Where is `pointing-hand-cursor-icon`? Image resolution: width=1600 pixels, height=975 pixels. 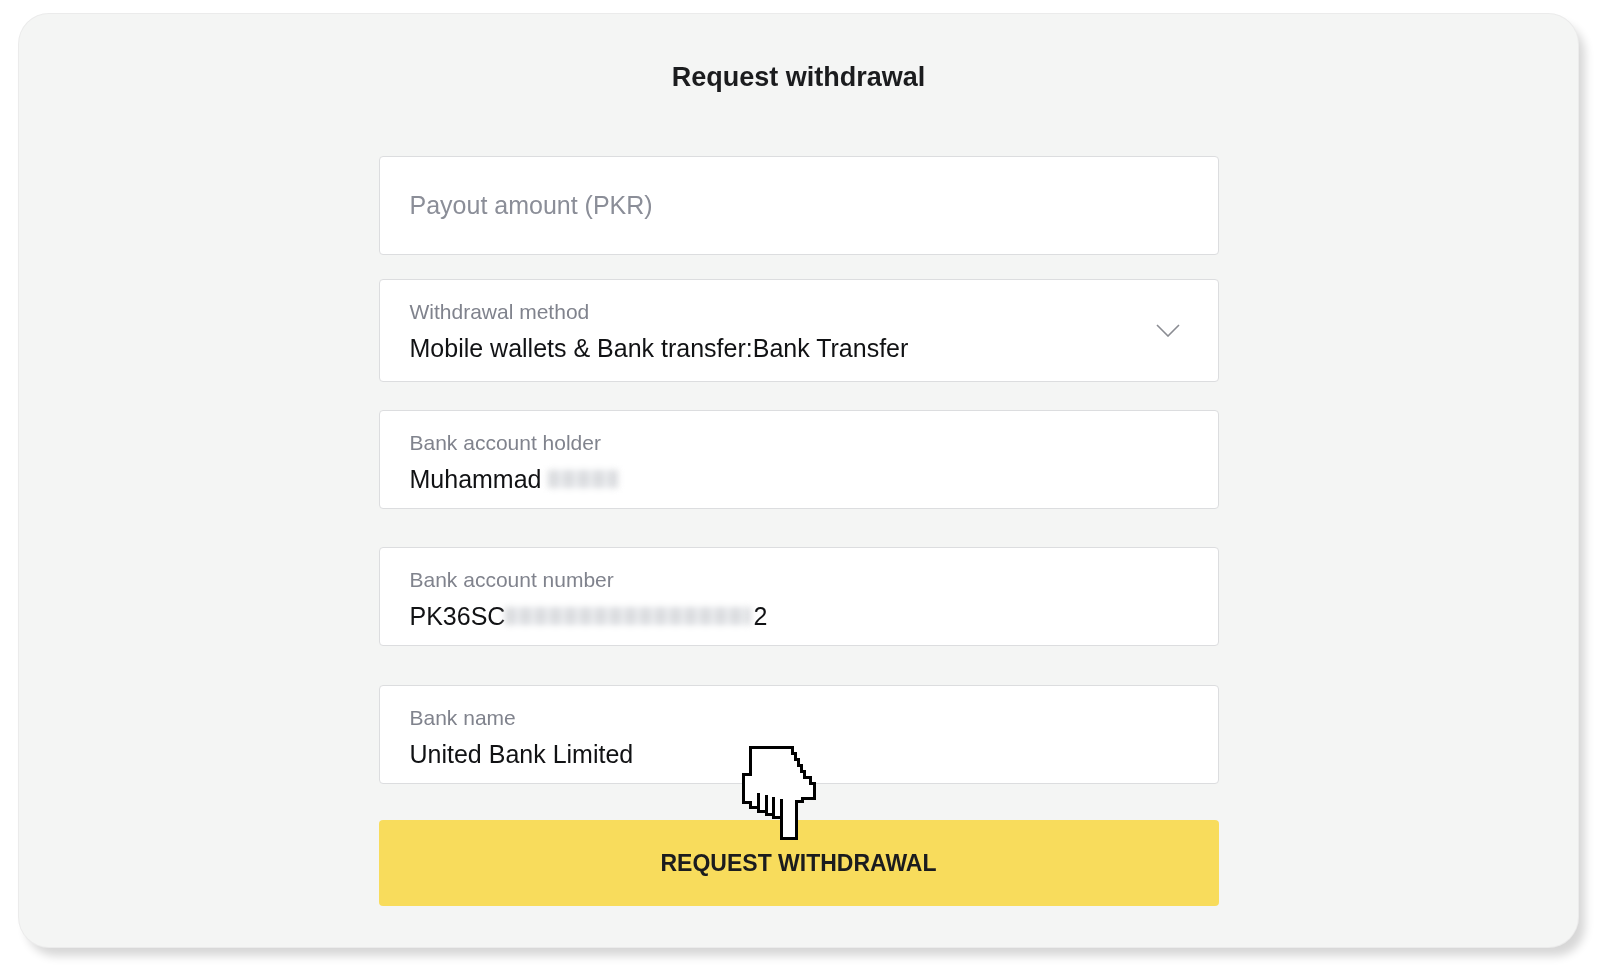
pointing-hand-cursor-icon is located at coordinates (778, 793).